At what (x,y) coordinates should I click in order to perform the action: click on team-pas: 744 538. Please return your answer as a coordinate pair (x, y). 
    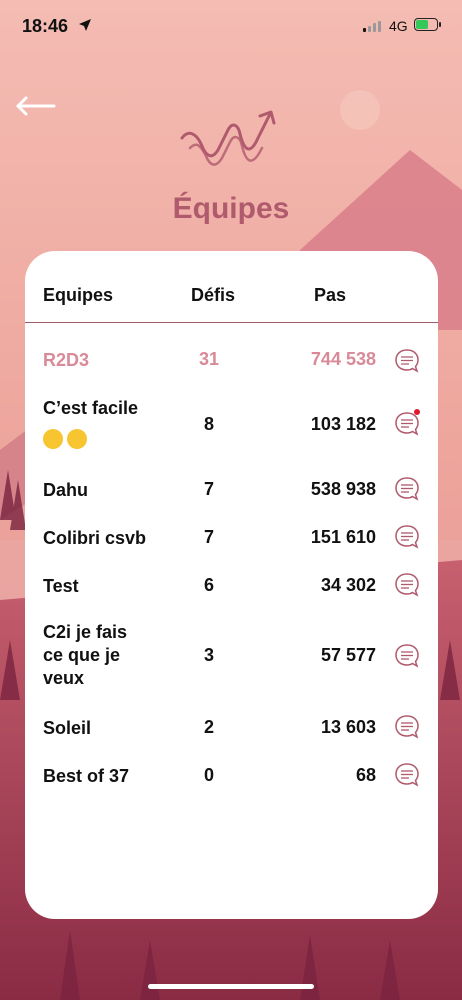
    Looking at the image, I should click on (343, 359).